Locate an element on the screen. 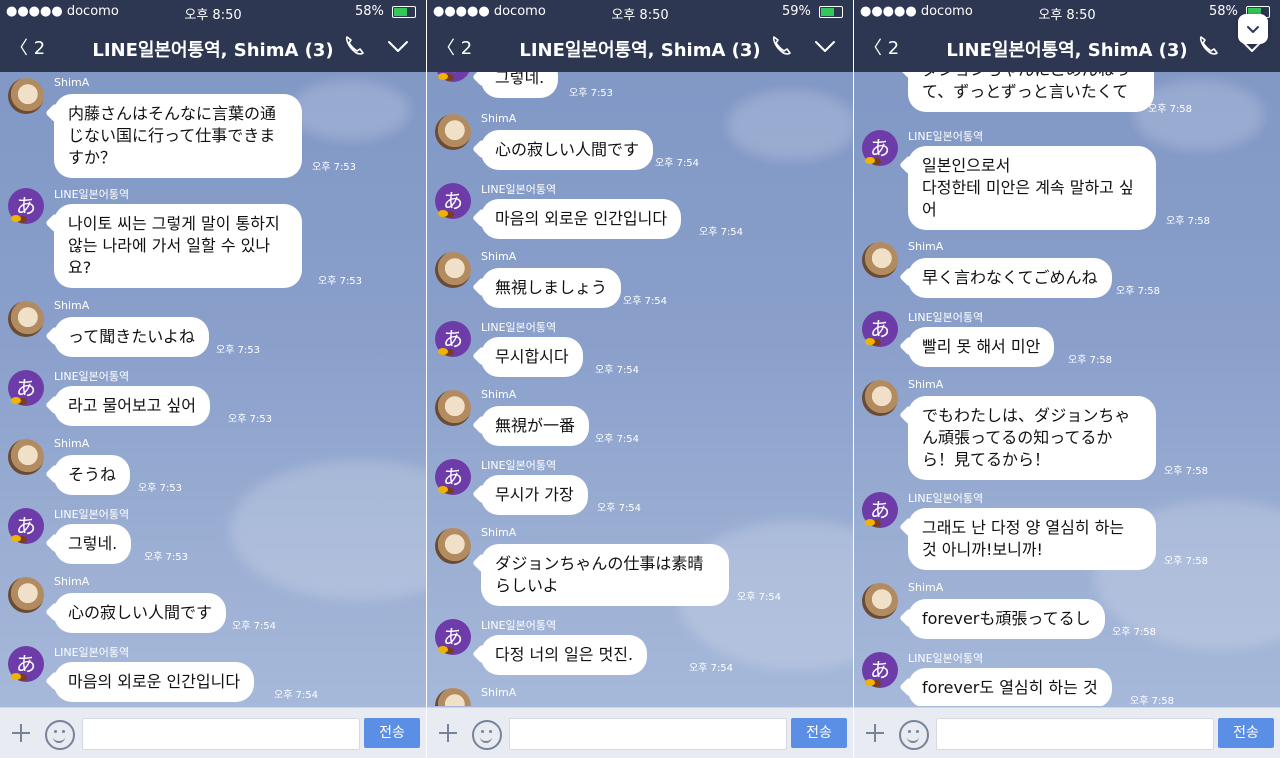 The image size is (1280, 758). message-bubble: 일본인으로서 다정한테 미안은 계속 말하고 싶어 is located at coordinates (1032, 188).